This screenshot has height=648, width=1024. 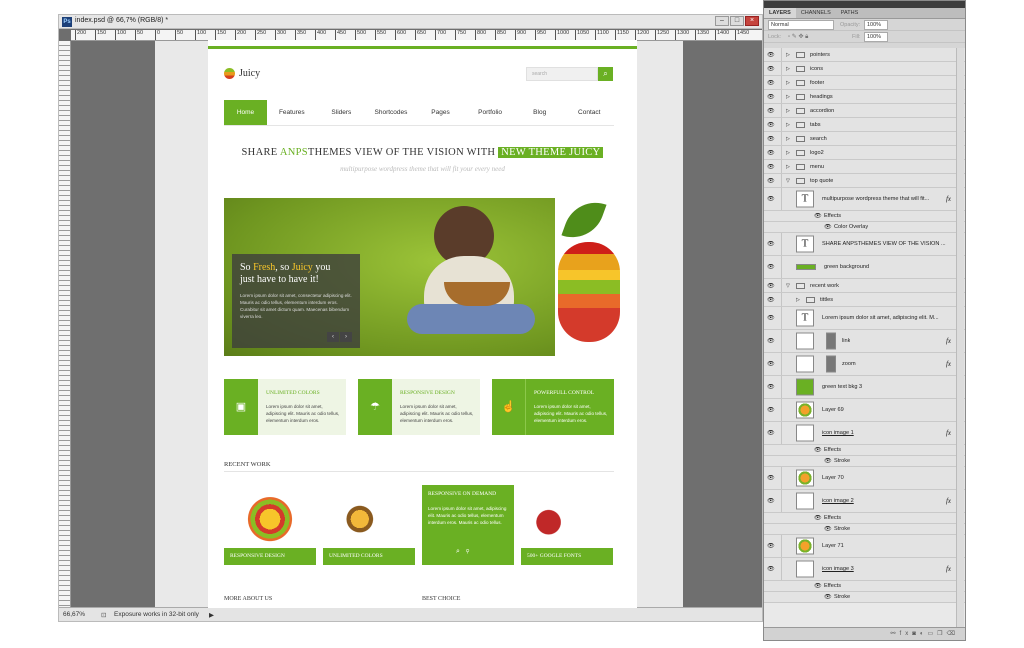 I want to click on panel-tab-paths: PATHS, so click(x=850, y=13).